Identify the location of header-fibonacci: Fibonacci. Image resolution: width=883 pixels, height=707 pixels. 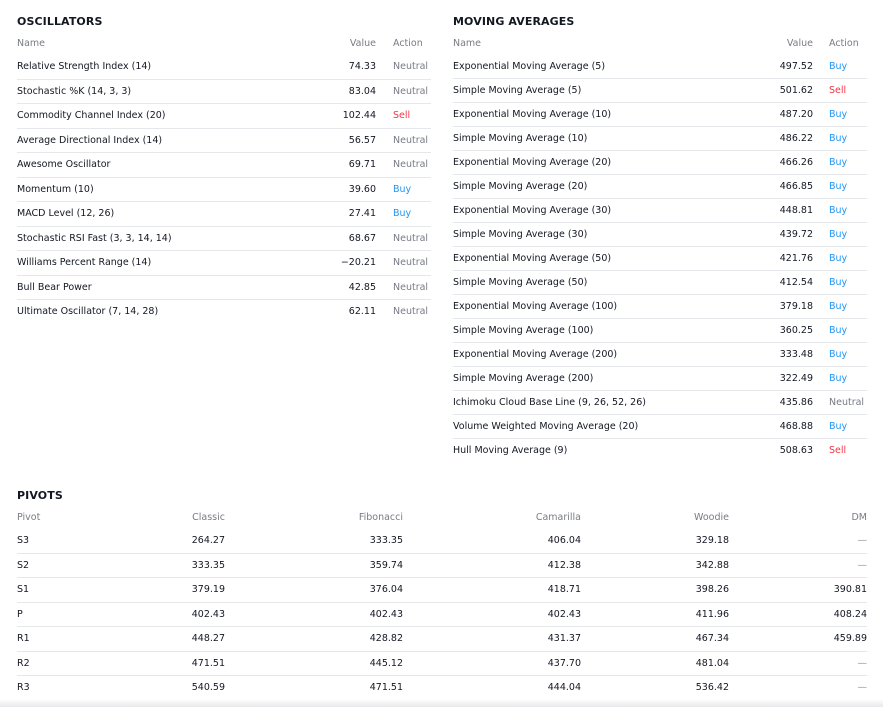
(380, 517).